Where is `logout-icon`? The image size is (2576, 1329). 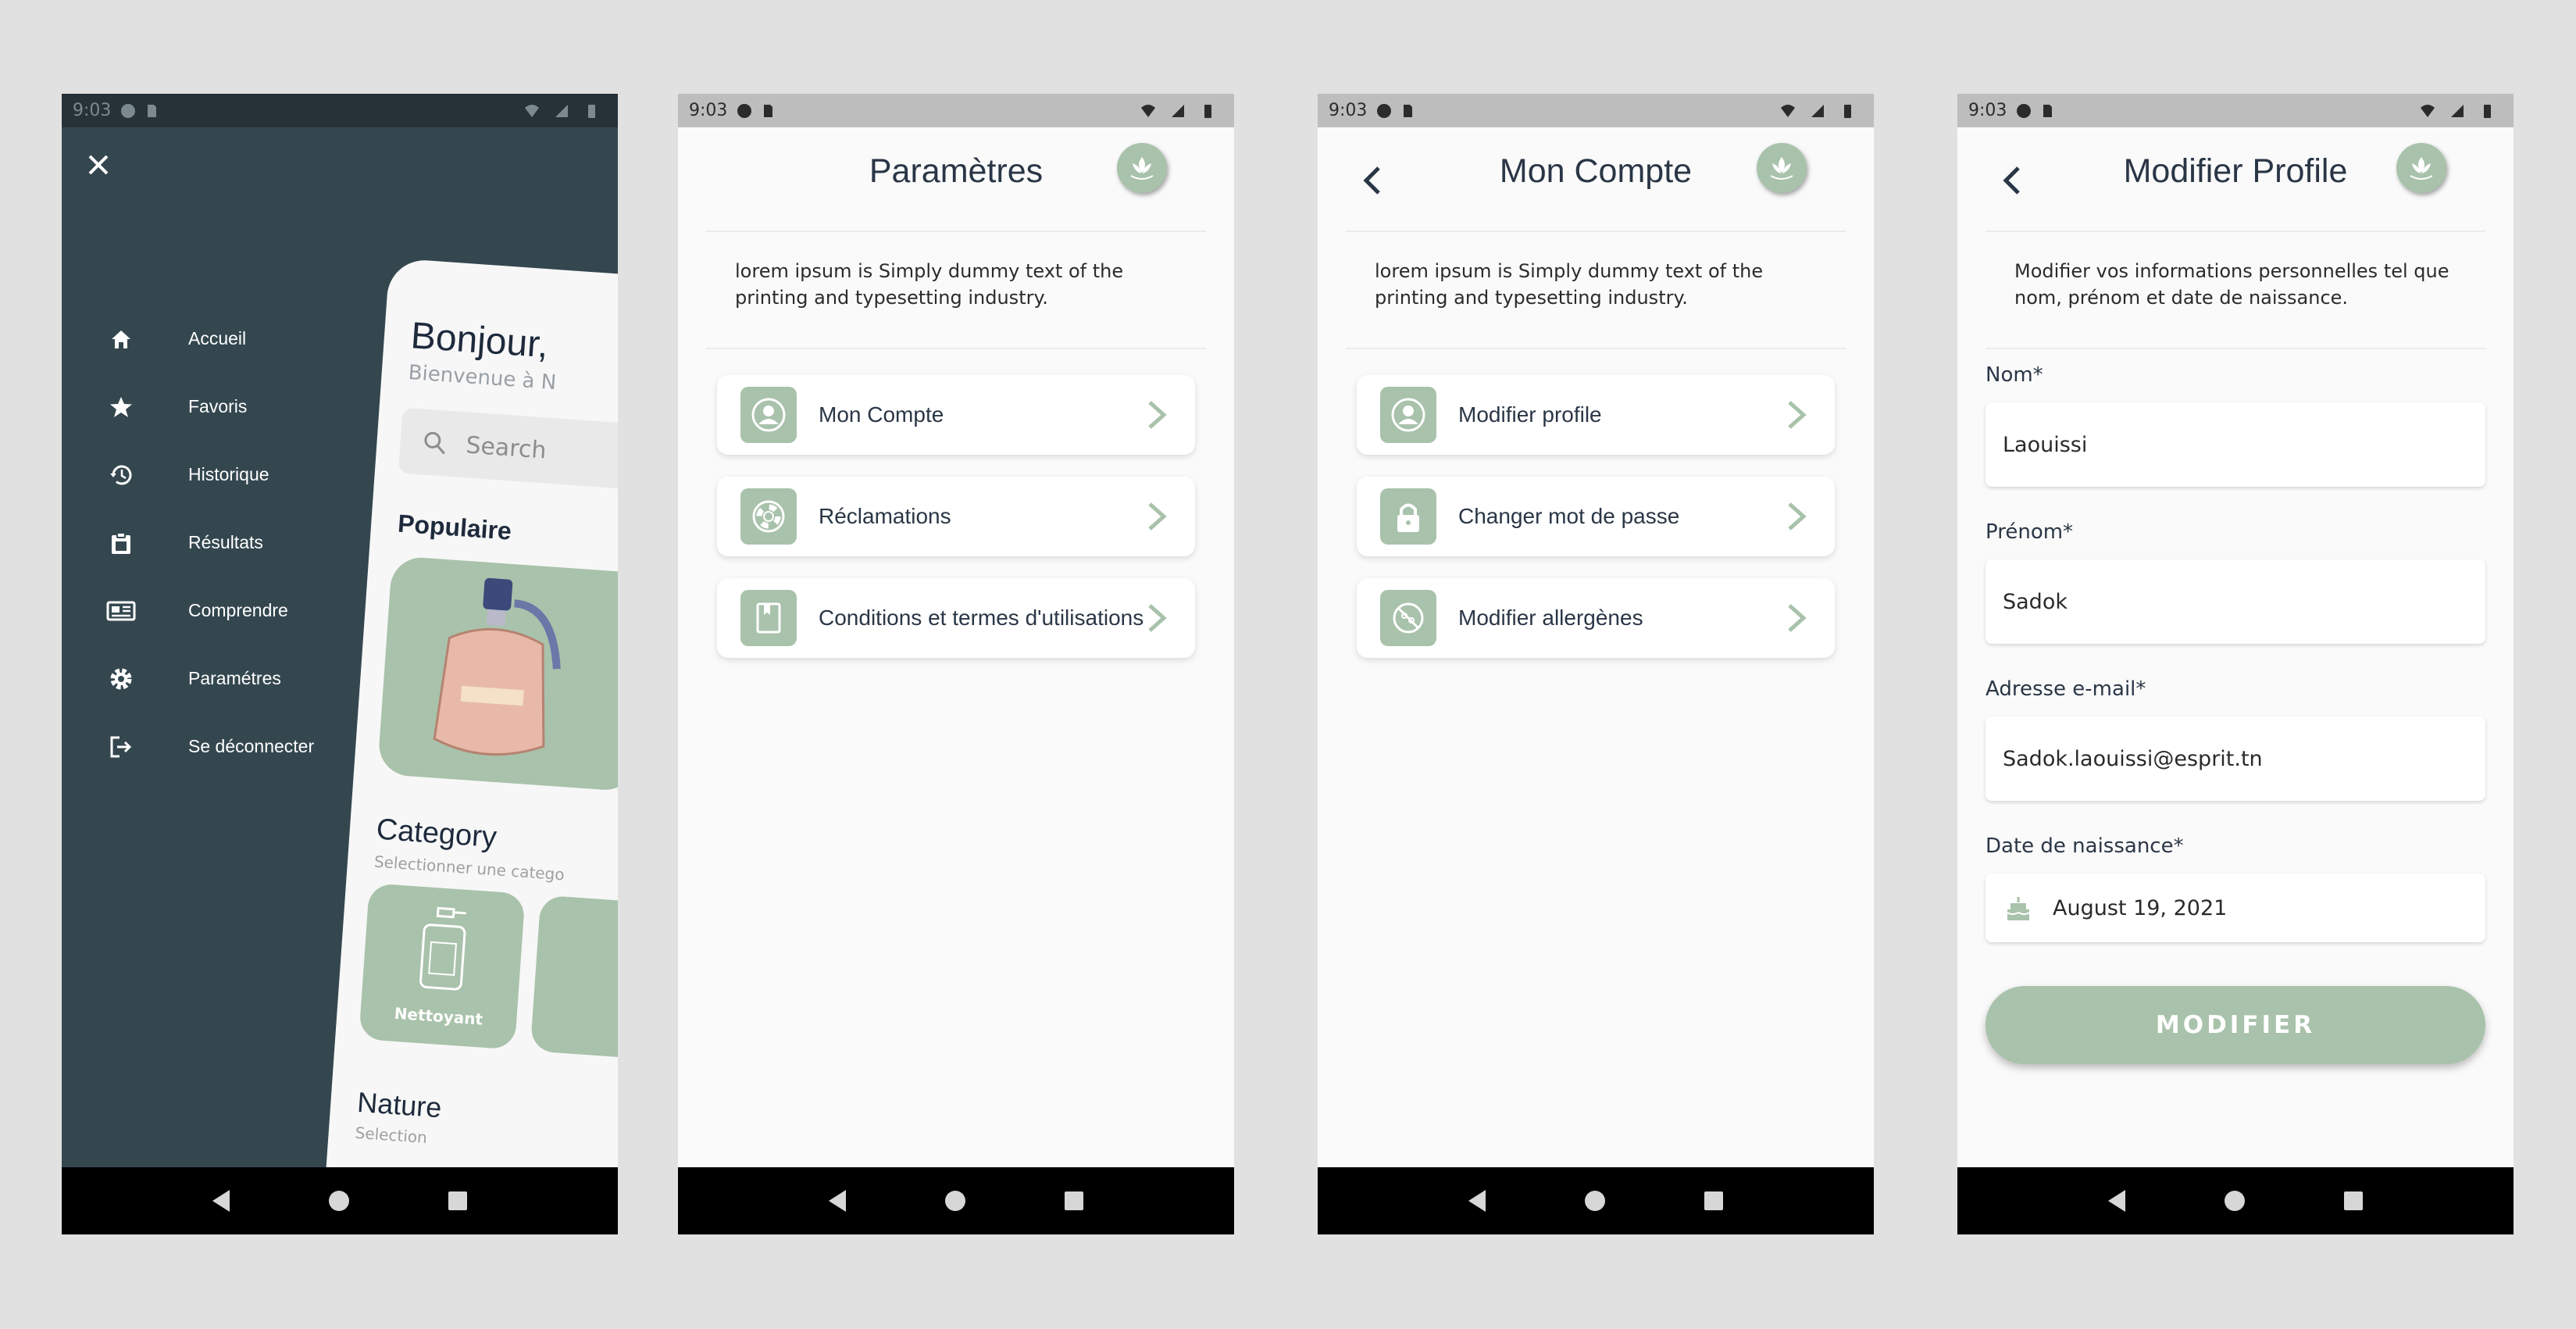 logout-icon is located at coordinates (121, 746).